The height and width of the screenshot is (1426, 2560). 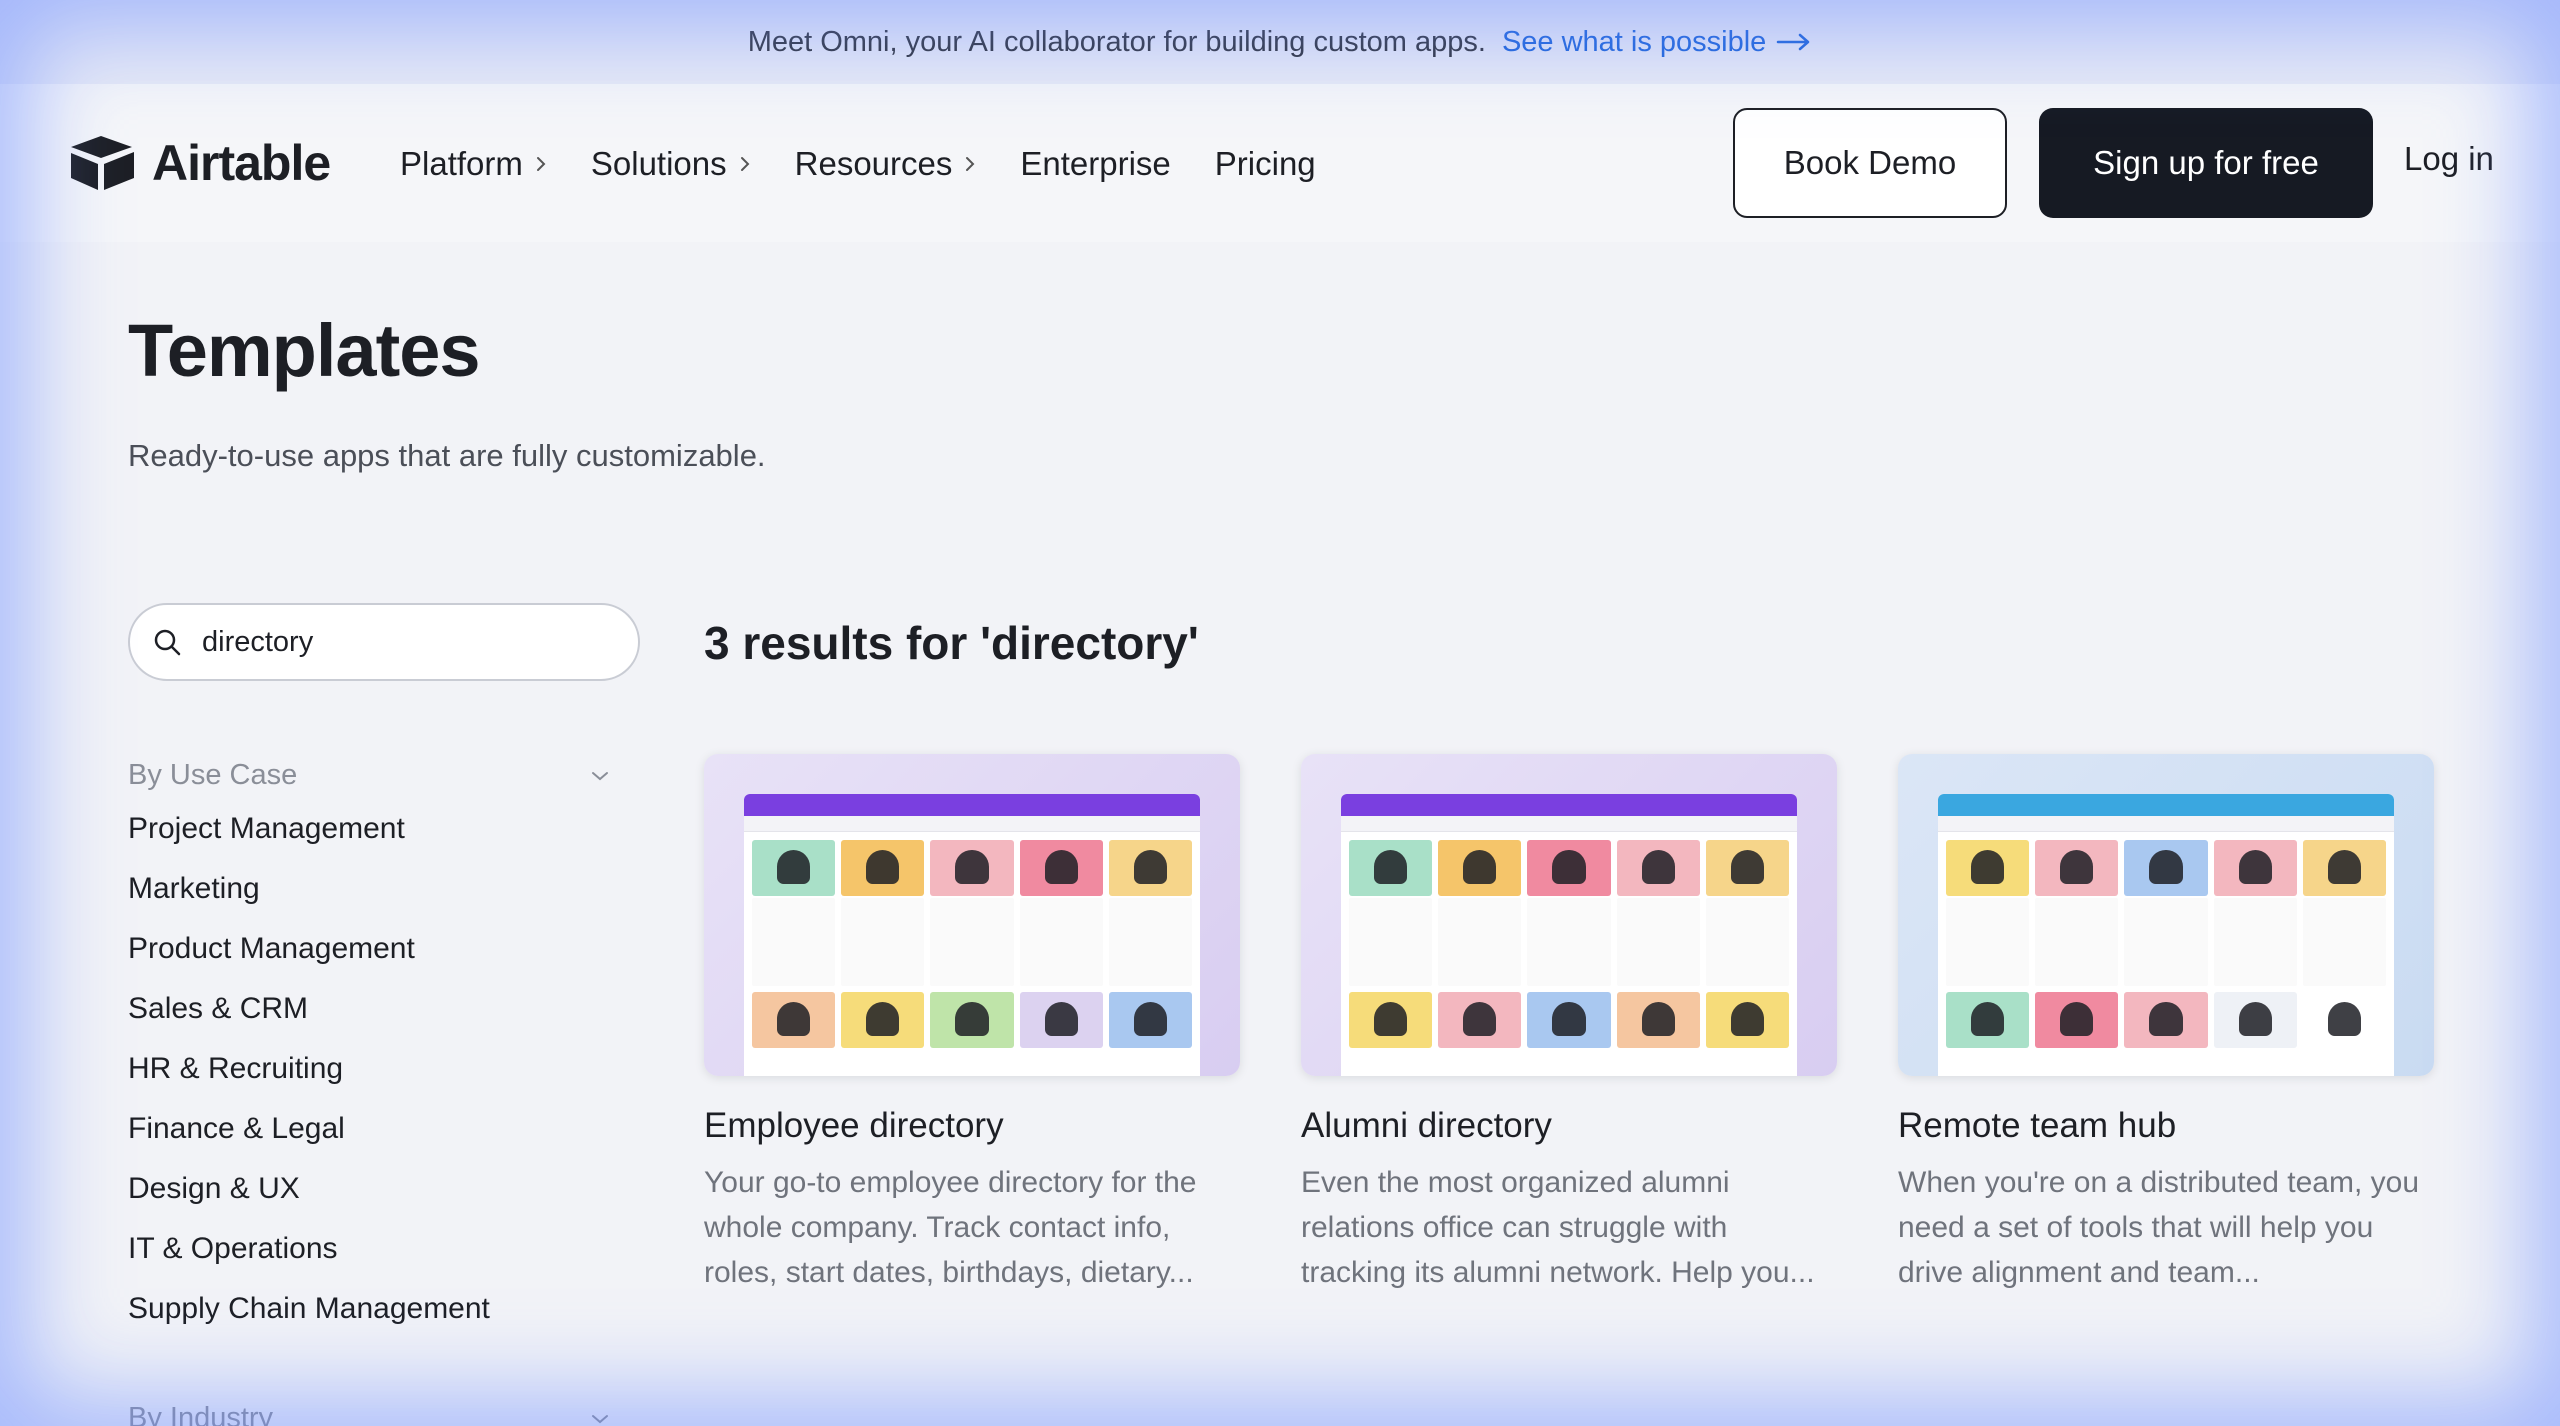 What do you see at coordinates (309, 960) in the screenshot?
I see `use-case-product-management: Product Management` at bounding box center [309, 960].